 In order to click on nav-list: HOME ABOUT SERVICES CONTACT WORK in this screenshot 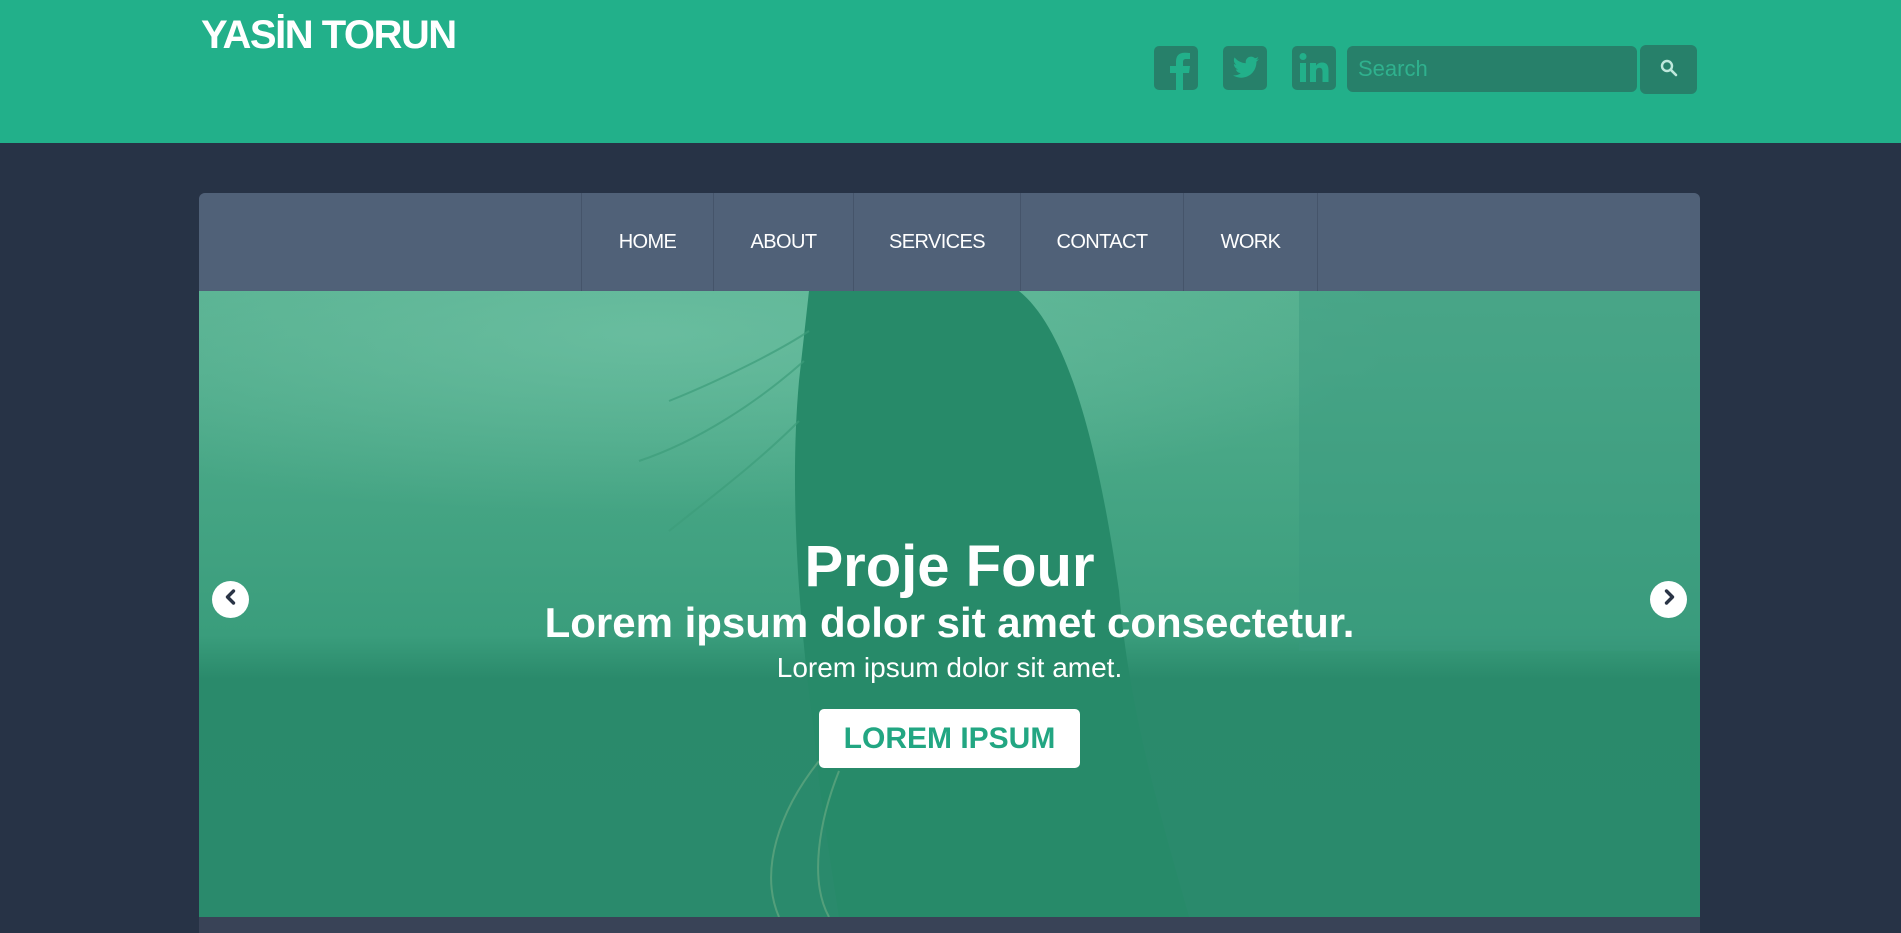, I will do `click(949, 242)`.